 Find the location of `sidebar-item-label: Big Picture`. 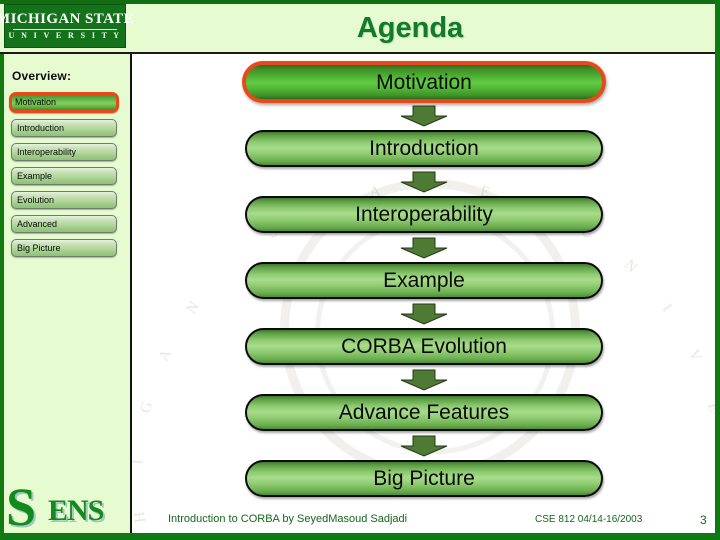

sidebar-item-label: Big Picture is located at coordinates (39, 247).